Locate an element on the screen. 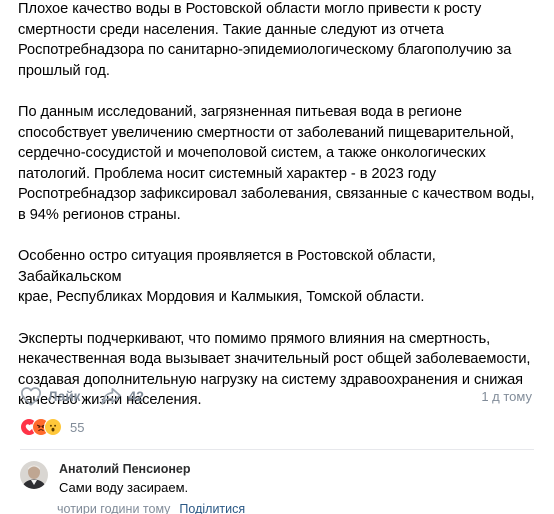 The width and height of the screenshot is (554, 514). comment-text: Сами воду засираем. is located at coordinates (124, 487).